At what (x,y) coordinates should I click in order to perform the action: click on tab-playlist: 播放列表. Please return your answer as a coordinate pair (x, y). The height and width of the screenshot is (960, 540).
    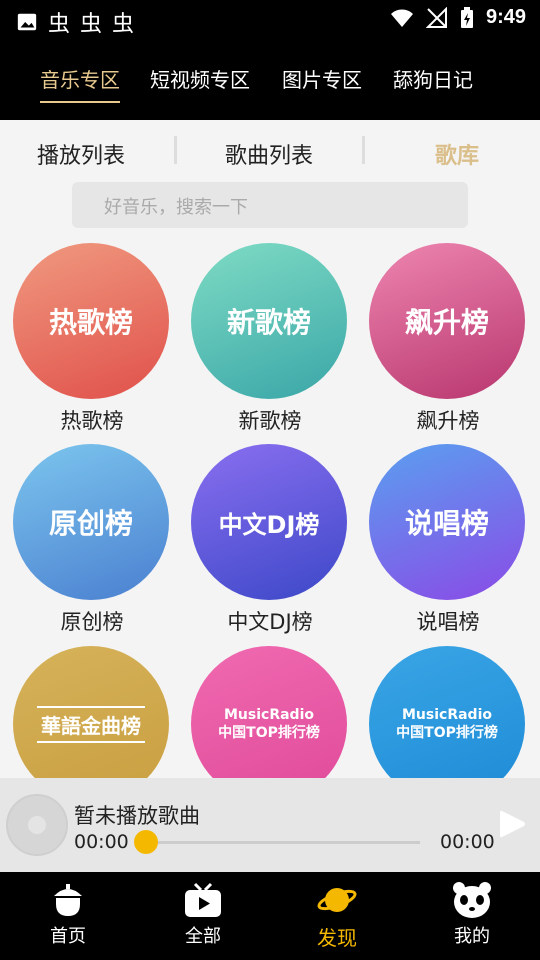
    Looking at the image, I should click on (81, 154).